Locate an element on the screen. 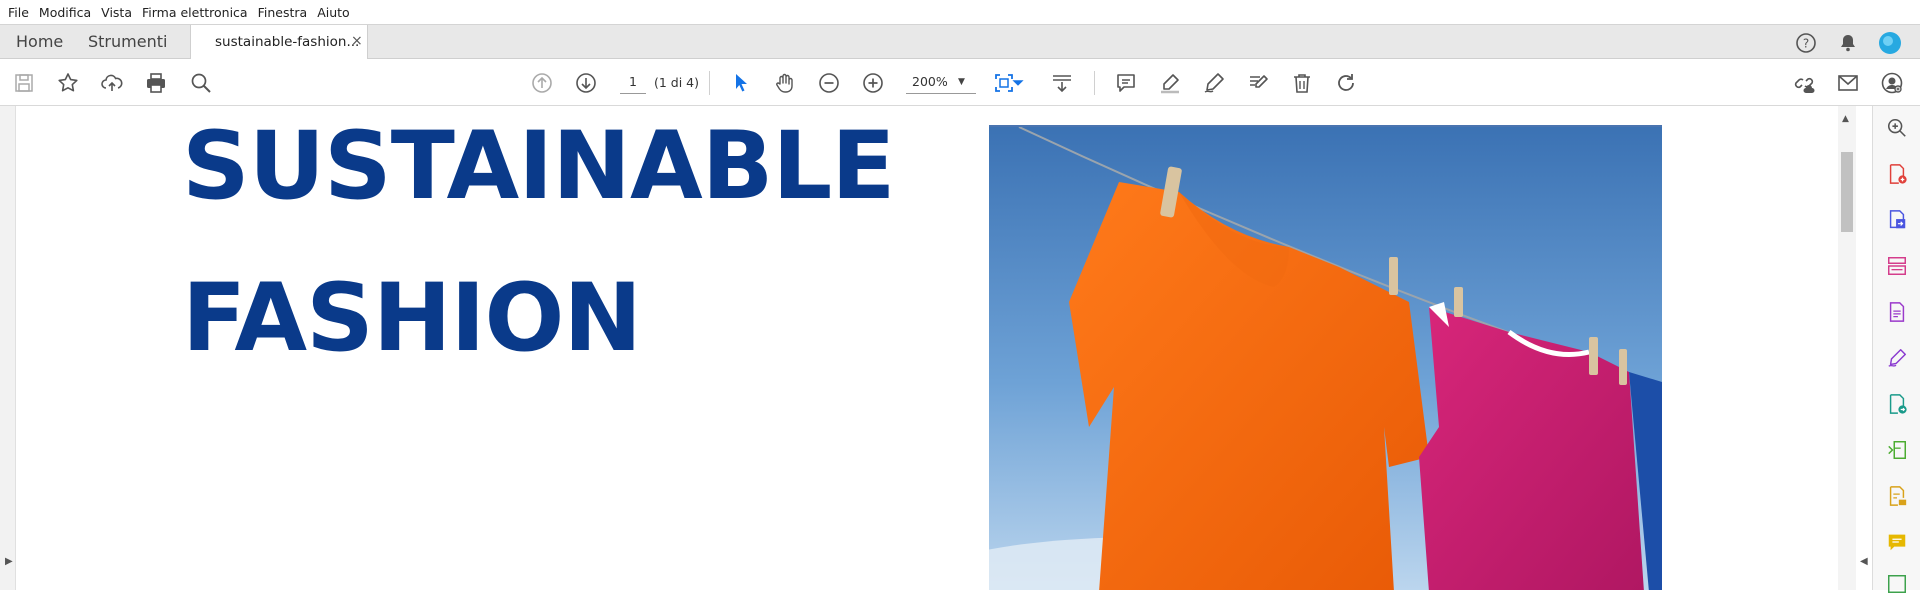 The height and width of the screenshot is (596, 1920). scroll-mode-icon is located at coordinates (1062, 83).